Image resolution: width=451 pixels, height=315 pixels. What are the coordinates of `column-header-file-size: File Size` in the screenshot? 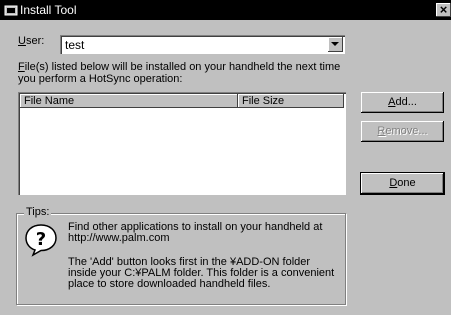 It's located at (291, 101).